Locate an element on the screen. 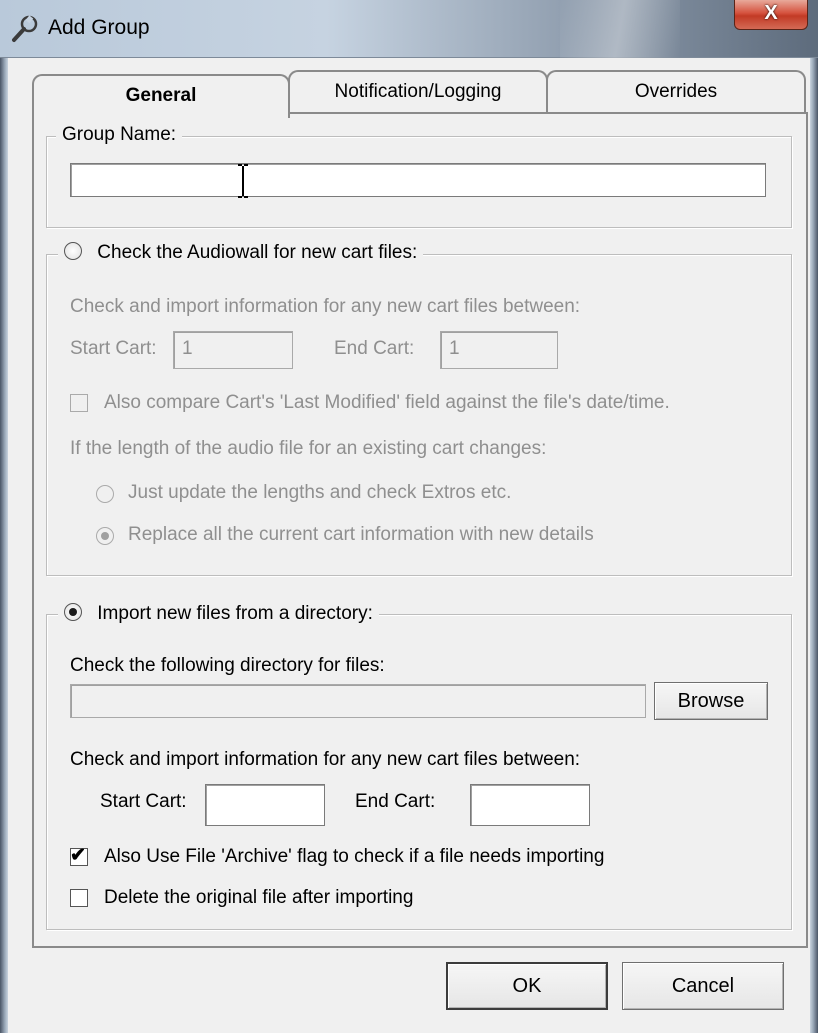  window-title: Add Group is located at coordinates (99, 27).